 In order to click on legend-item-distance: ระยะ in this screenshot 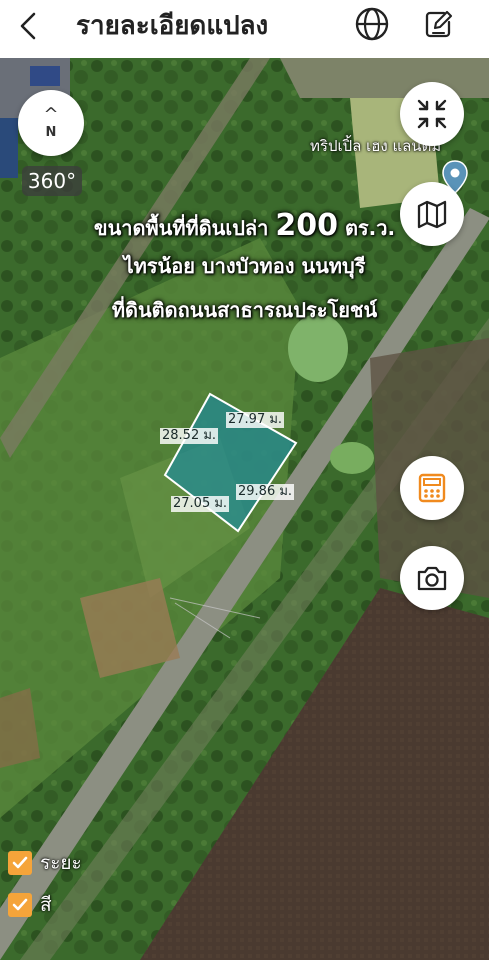, I will do `click(45, 863)`.